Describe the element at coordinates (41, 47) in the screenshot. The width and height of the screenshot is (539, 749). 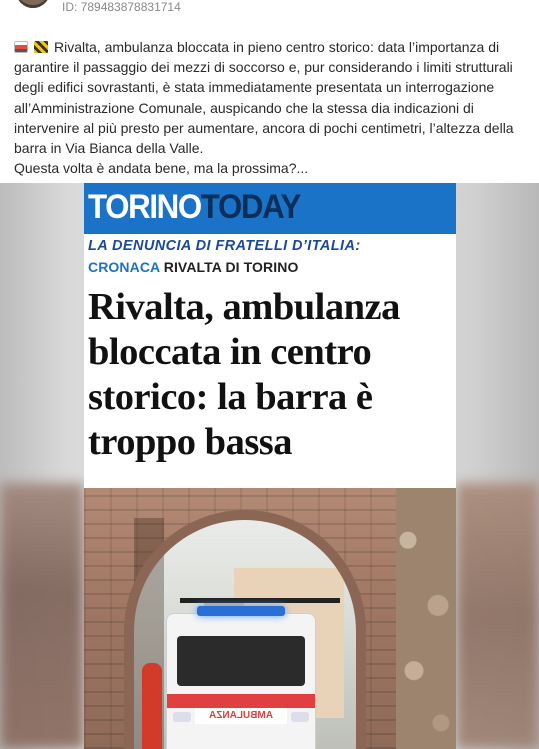
I see `construction-barrier-icon` at that location.